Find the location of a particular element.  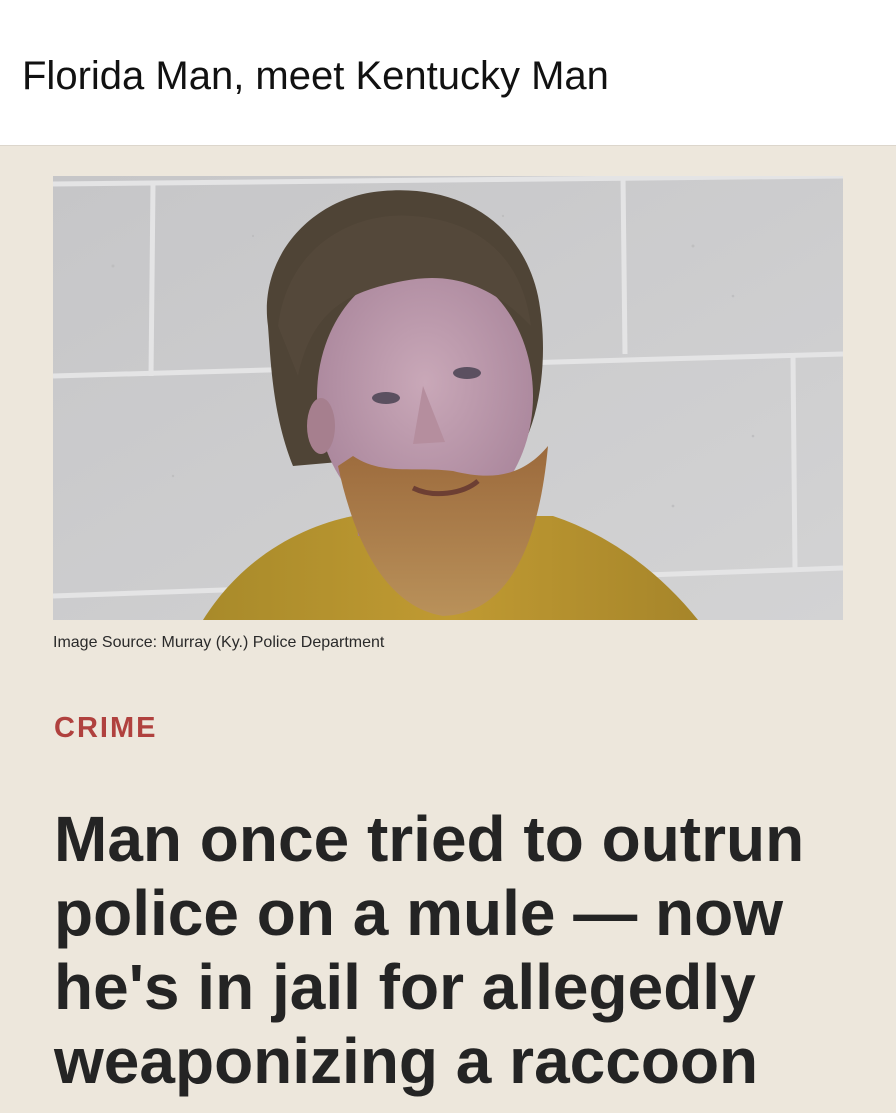

post-header: Florida Man, meet Kentucky Man is located at coordinates (448, 73).